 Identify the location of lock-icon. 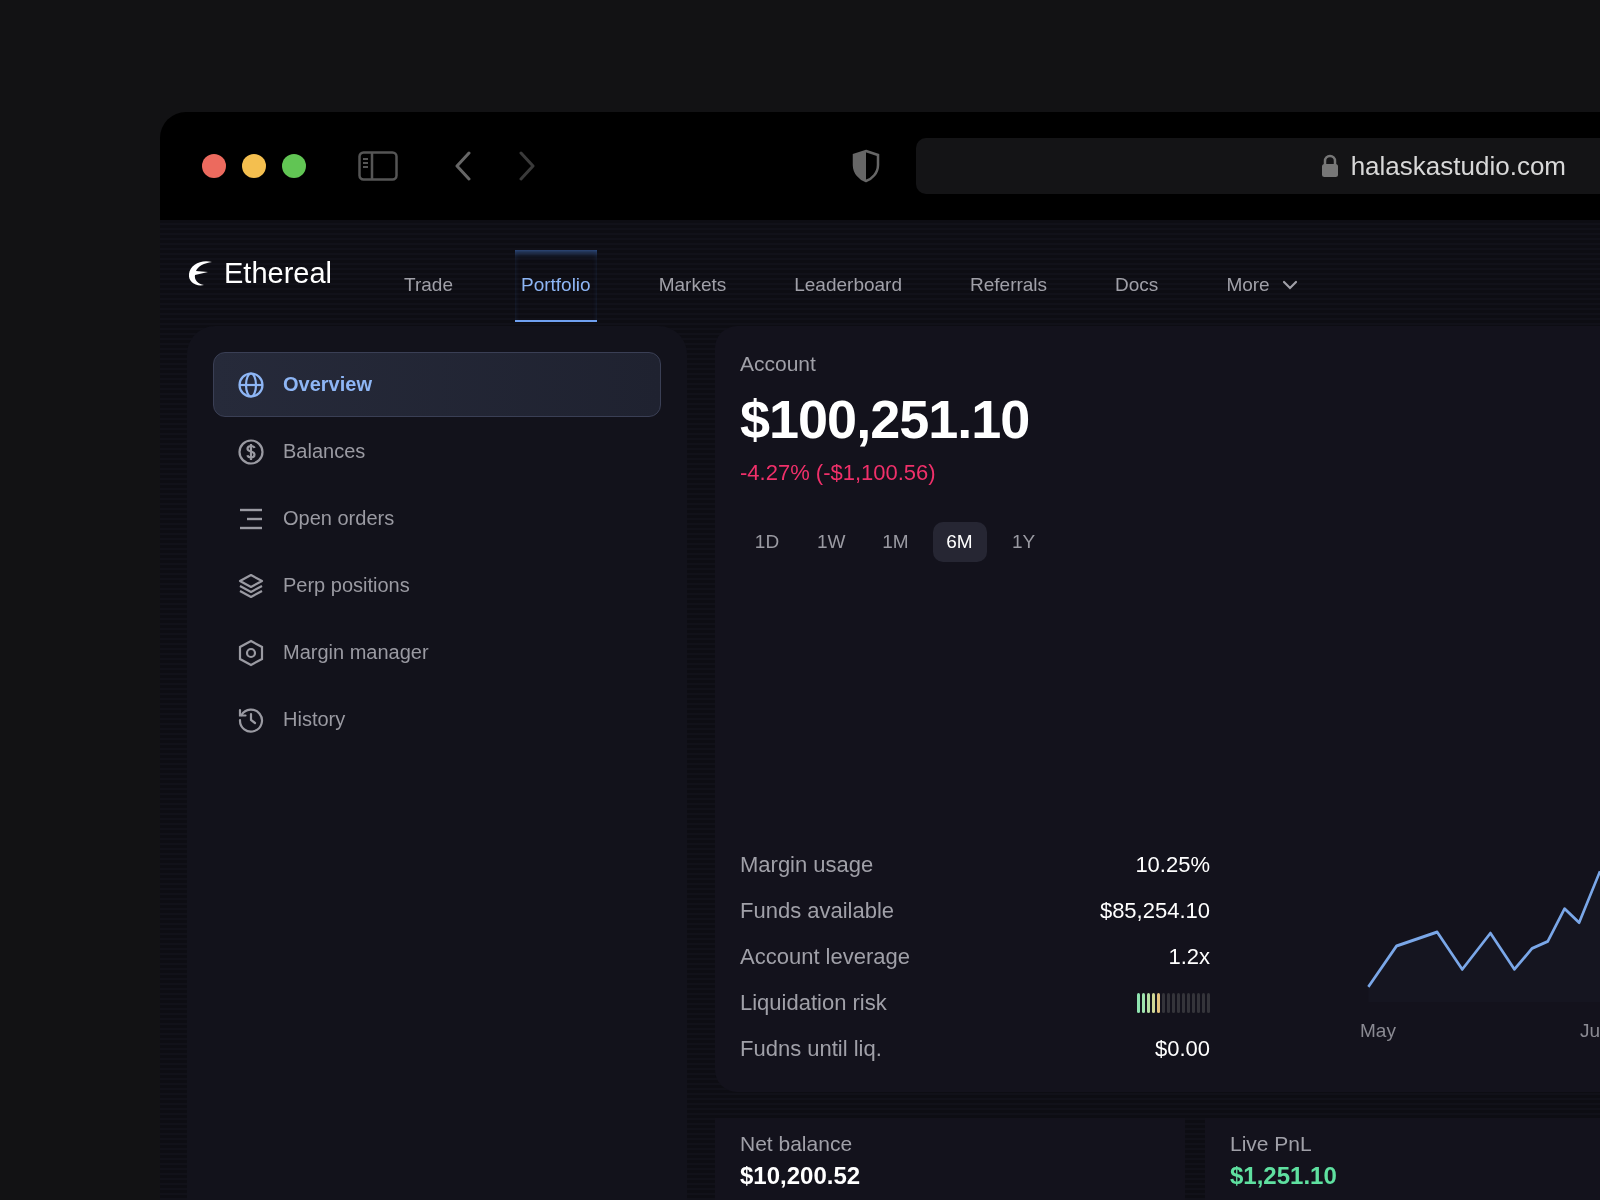
(1329, 166).